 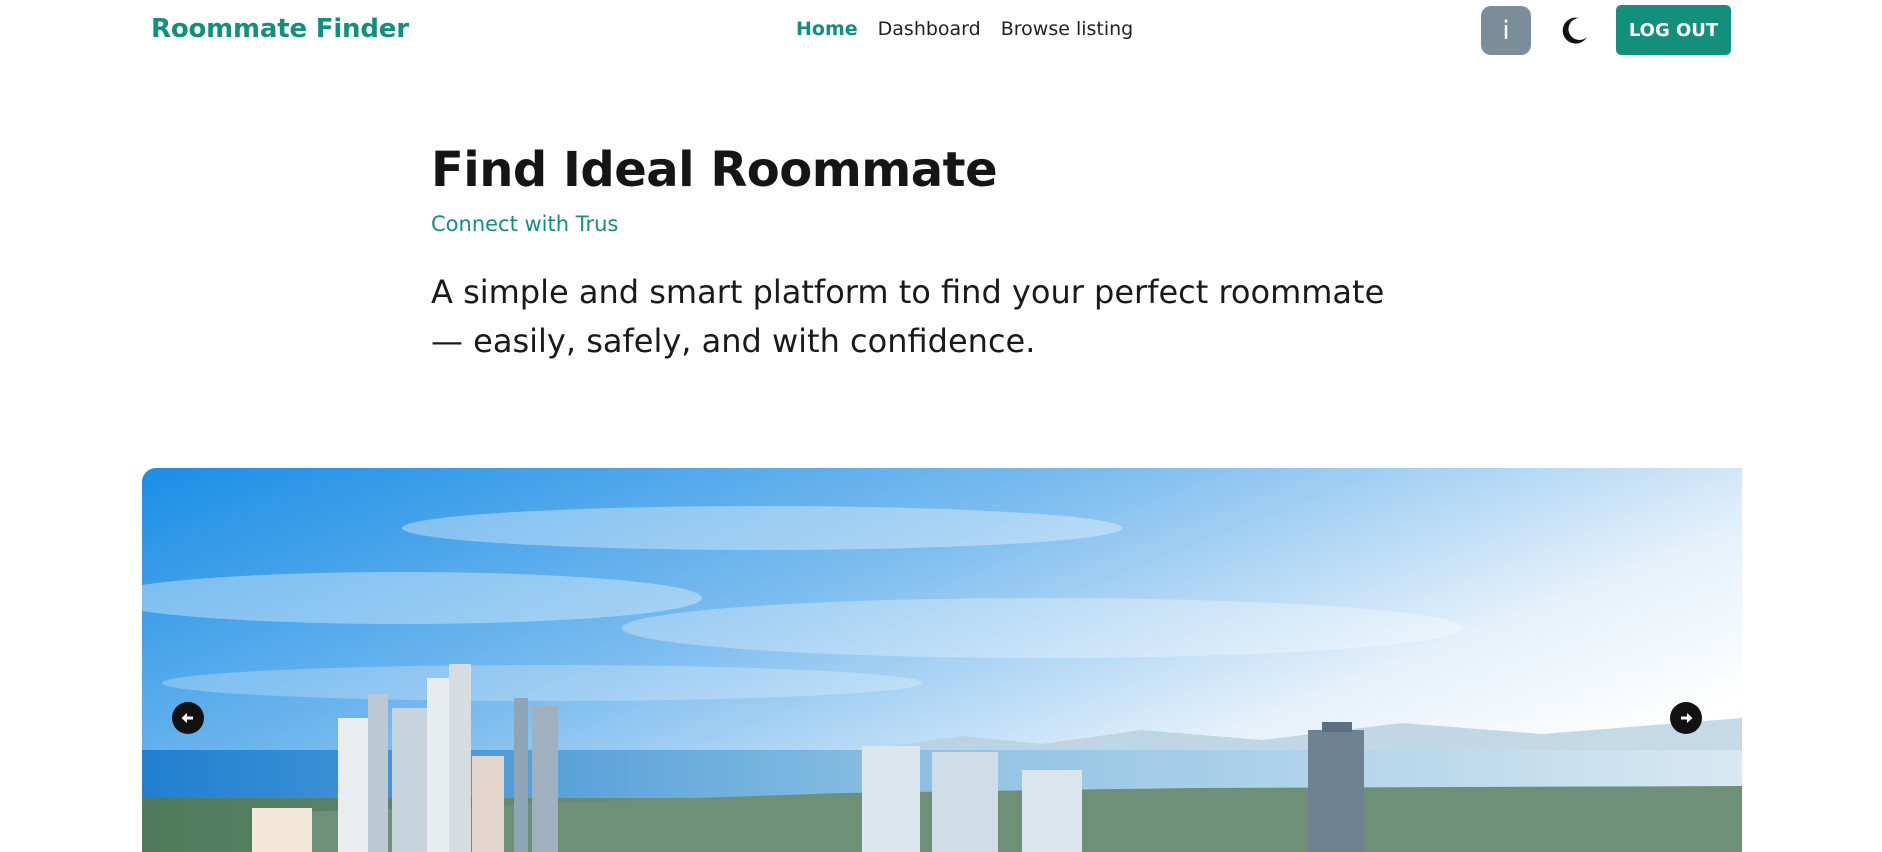 I want to click on moon-icon, so click(x=1574, y=30).